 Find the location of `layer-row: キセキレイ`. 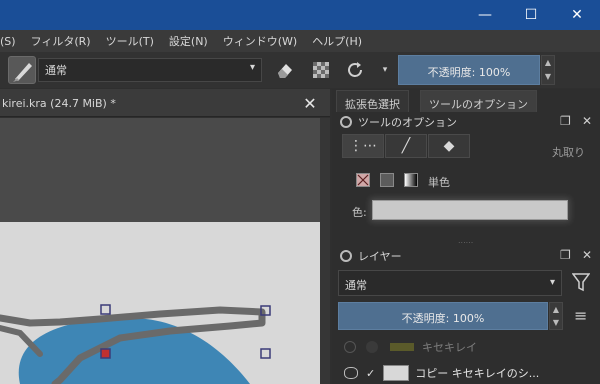

layer-row: キセキレイ is located at coordinates (463, 347).